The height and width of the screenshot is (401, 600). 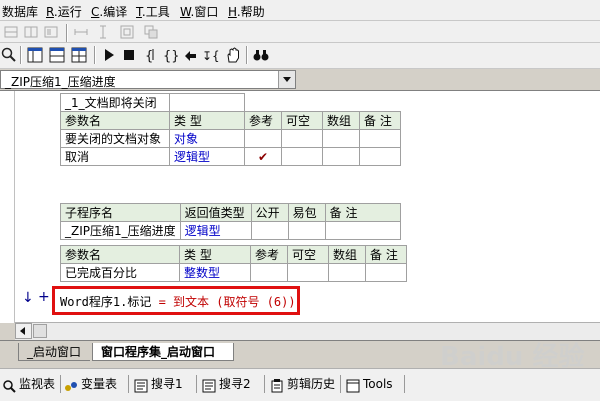 What do you see at coordinates (127, 32) in the screenshot?
I see `same-size-icon` at bounding box center [127, 32].